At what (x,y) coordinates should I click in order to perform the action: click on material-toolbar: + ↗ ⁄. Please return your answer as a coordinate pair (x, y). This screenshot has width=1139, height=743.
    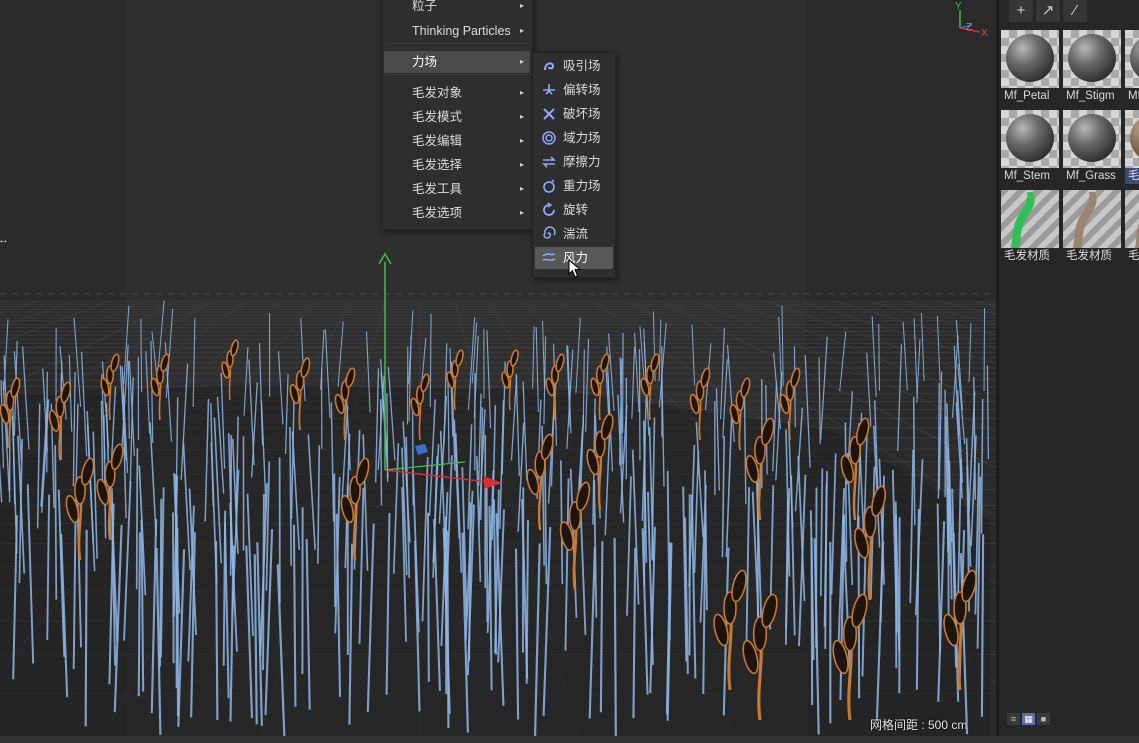
    Looking at the image, I should click on (1049, 12).